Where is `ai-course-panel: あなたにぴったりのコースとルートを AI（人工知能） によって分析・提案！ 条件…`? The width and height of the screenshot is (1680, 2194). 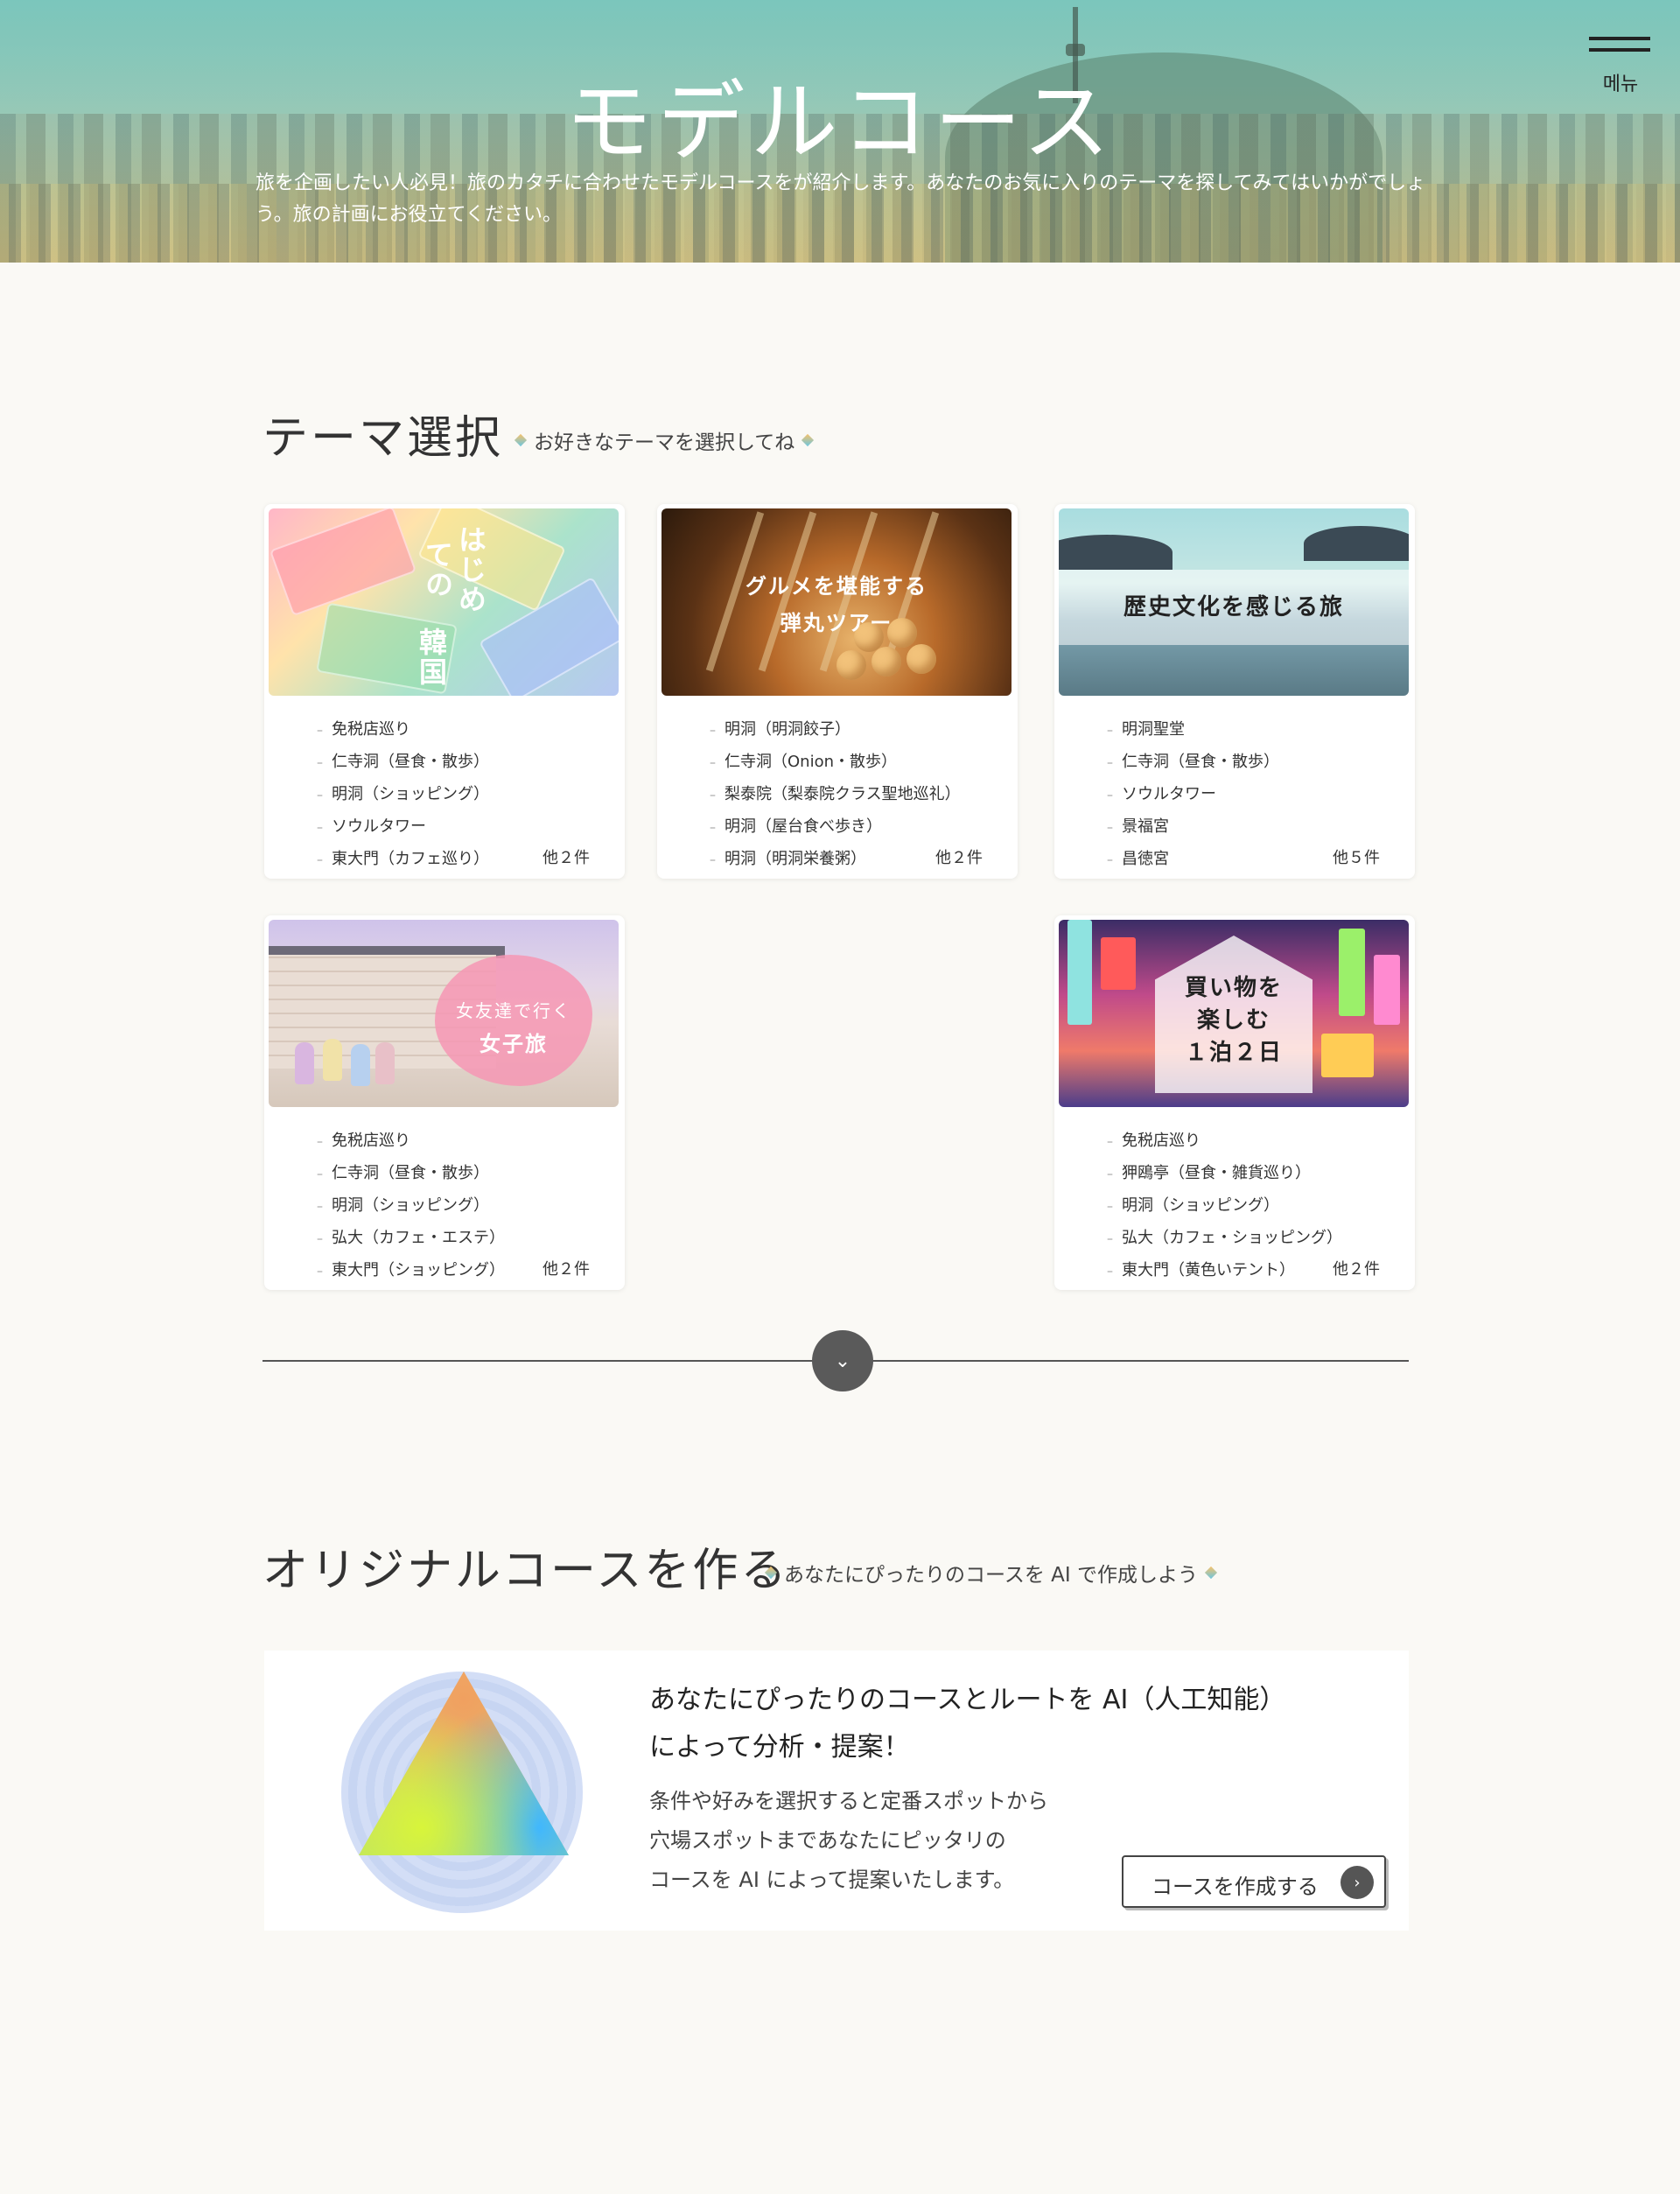
ai-course-panel: あなたにぴったりのコースとルートを AI（人工知能） によって分析・提案！ 条件… is located at coordinates (836, 1791).